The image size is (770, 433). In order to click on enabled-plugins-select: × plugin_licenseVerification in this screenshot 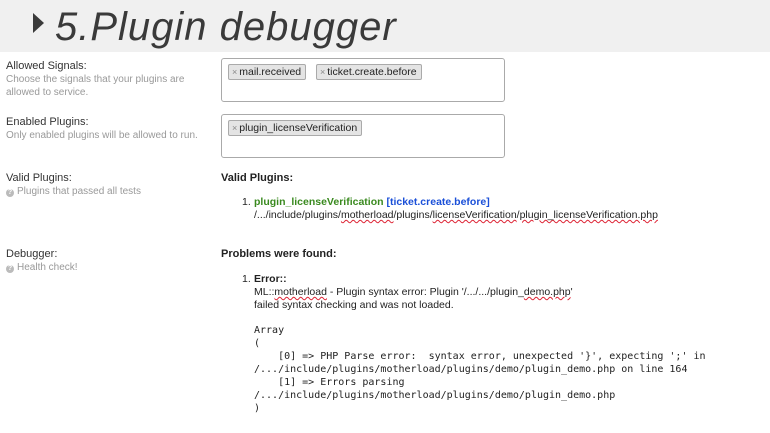, I will do `click(363, 136)`.